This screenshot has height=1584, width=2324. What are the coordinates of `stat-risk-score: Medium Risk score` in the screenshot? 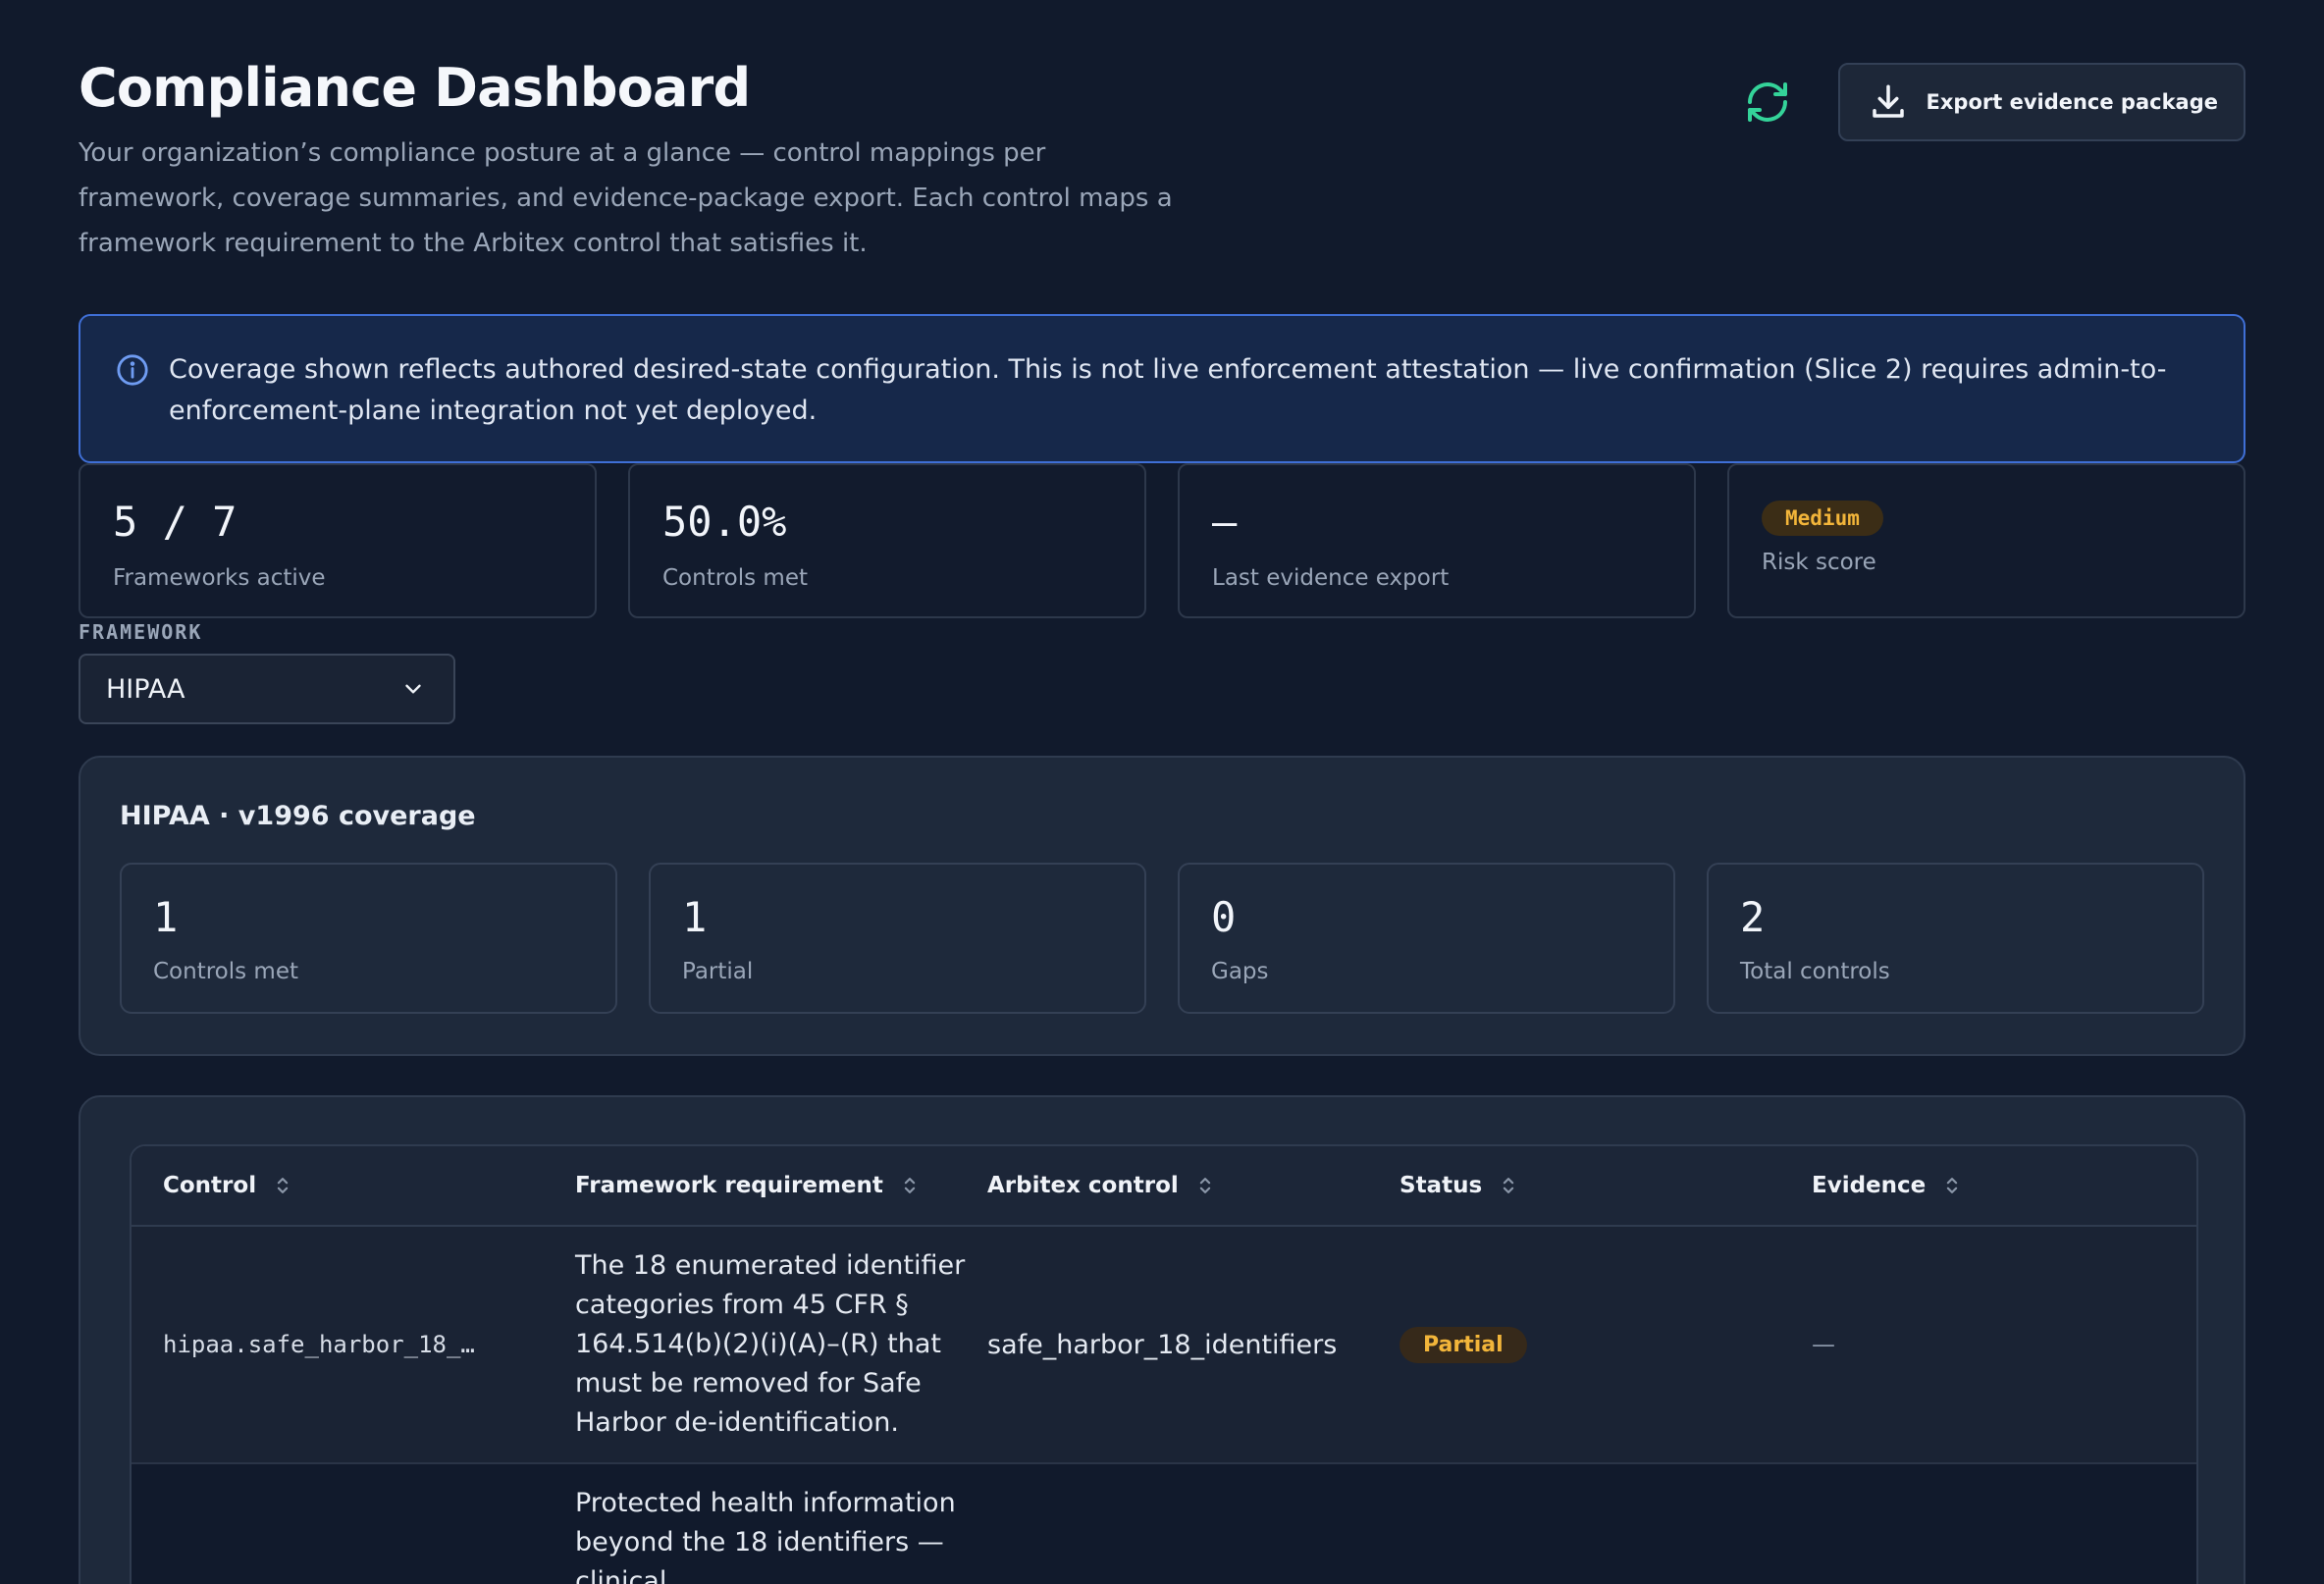 It's located at (1986, 541).